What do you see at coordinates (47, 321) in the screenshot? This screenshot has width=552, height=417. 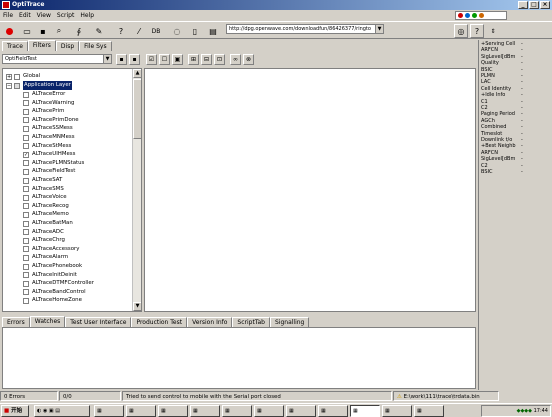 I see `tab-watches: Watches` at bounding box center [47, 321].